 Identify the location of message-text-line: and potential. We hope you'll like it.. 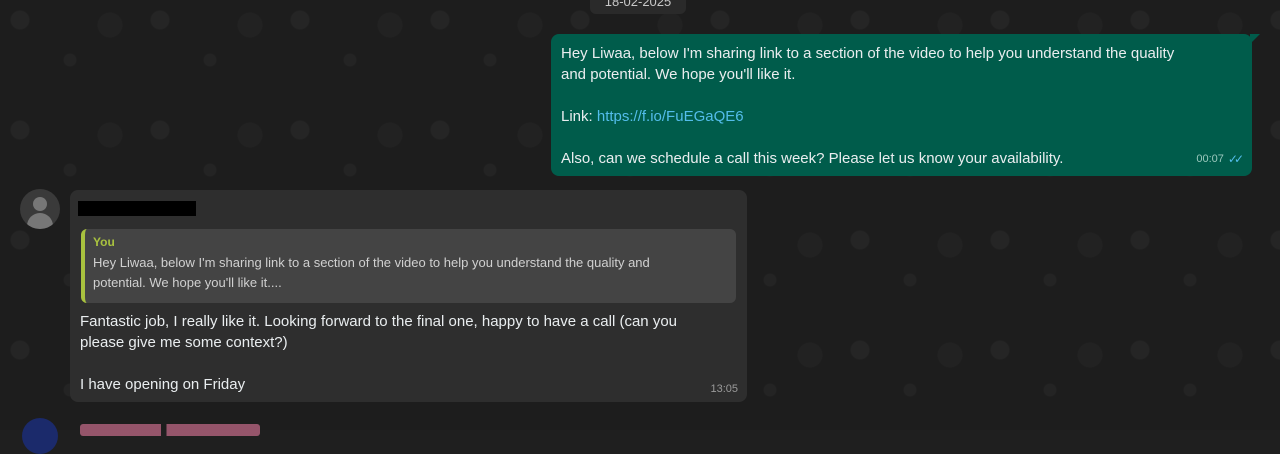
(678, 74).